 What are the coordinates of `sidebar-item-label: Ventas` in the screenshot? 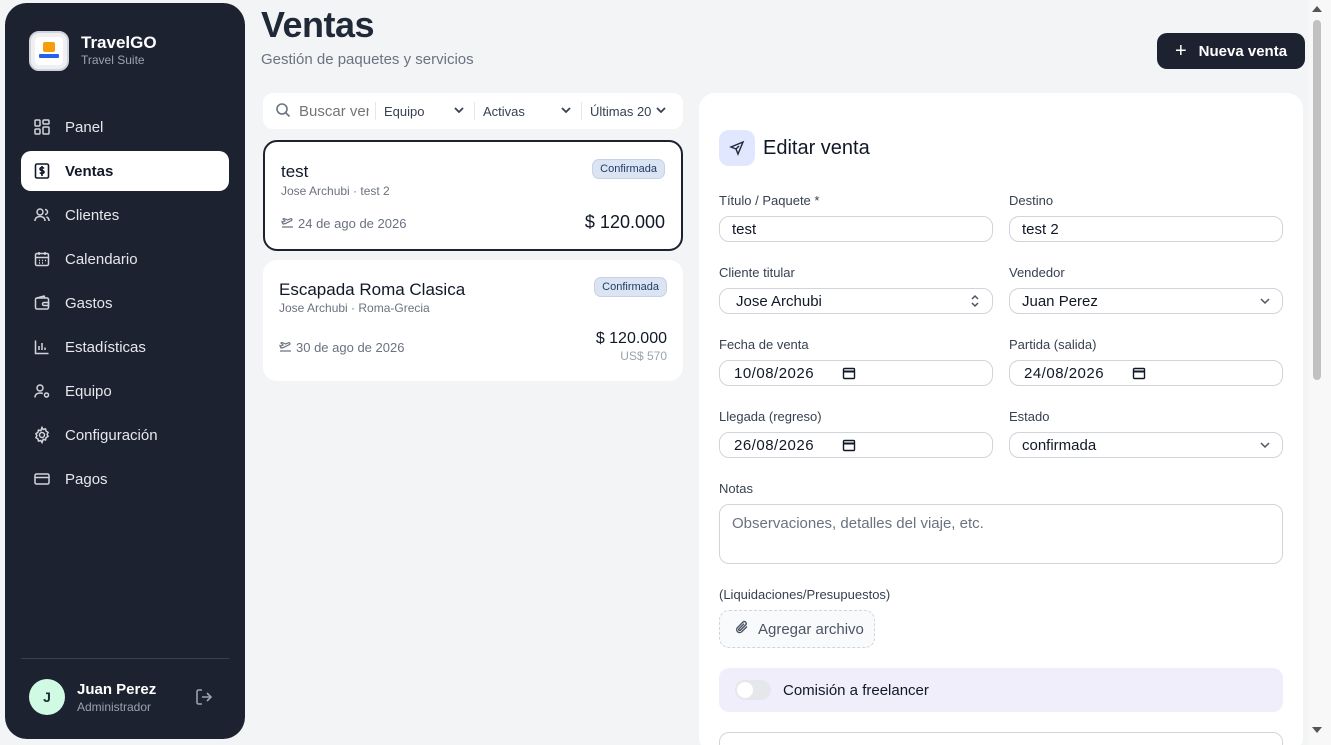 It's located at (89, 171).